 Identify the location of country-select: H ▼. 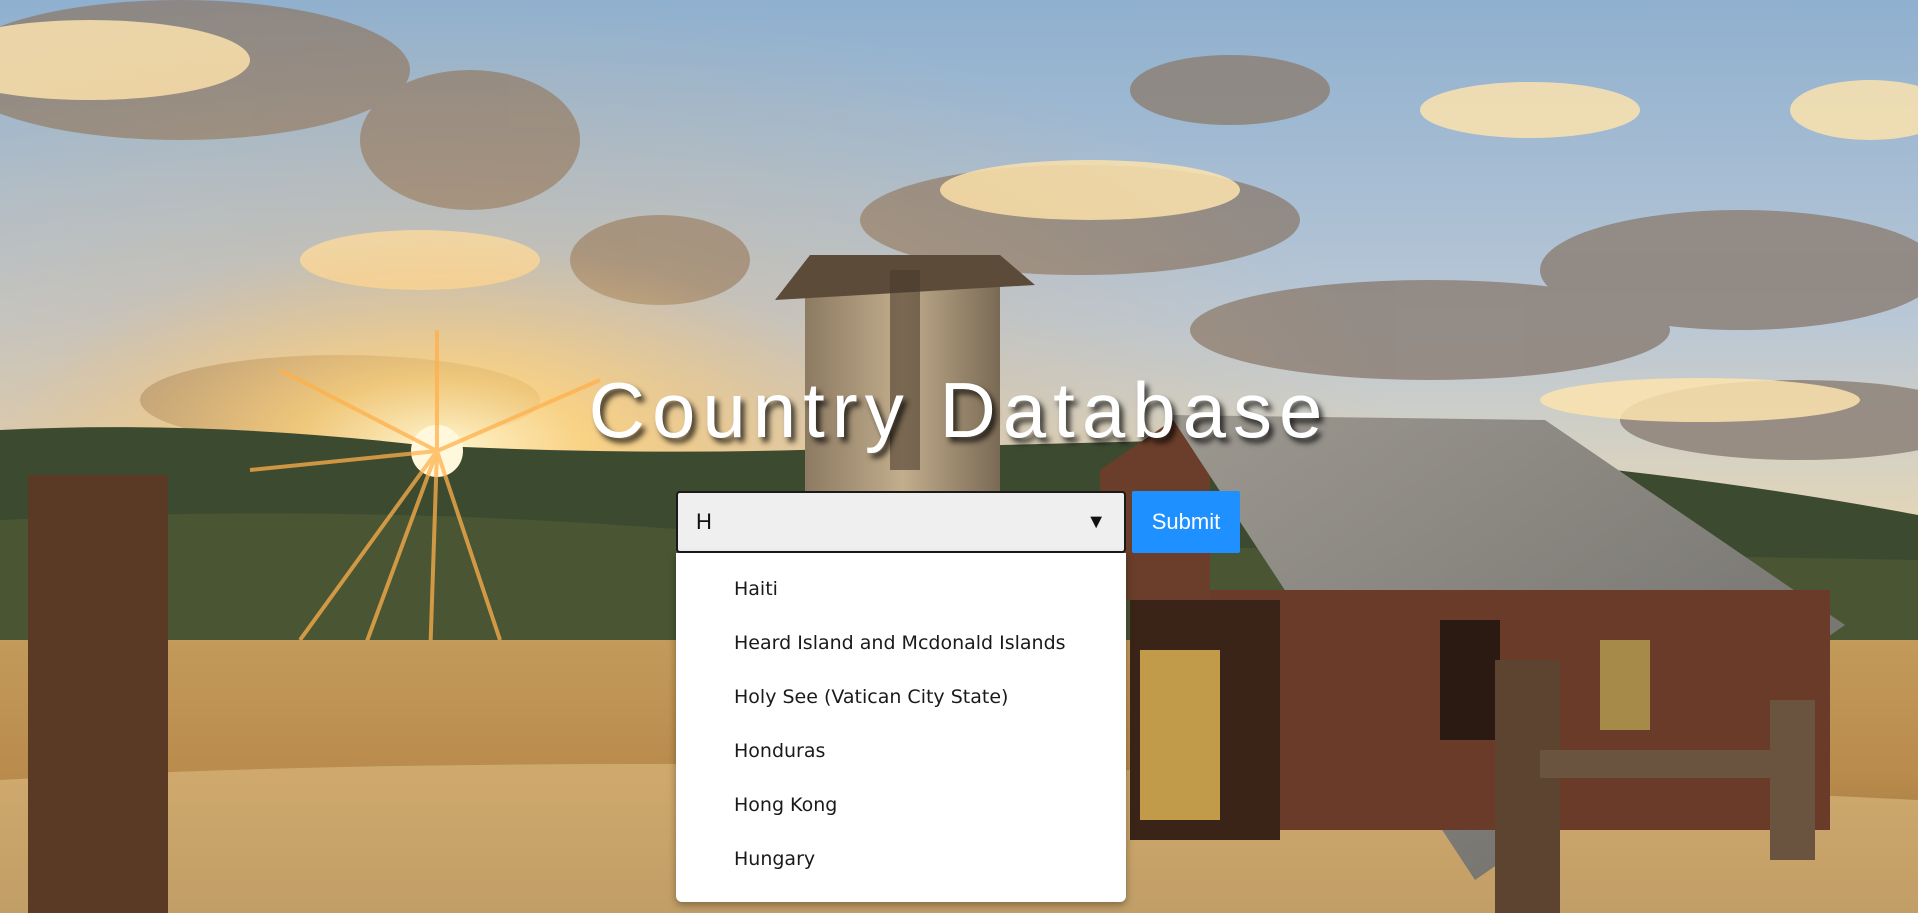
(901, 522).